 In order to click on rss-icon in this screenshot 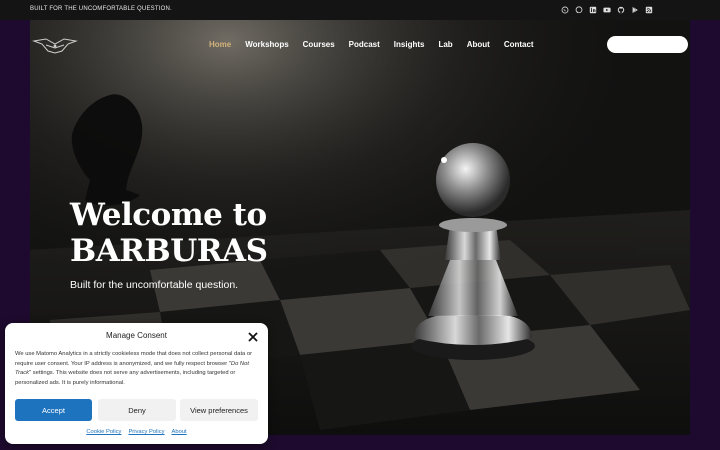, I will do `click(649, 10)`.